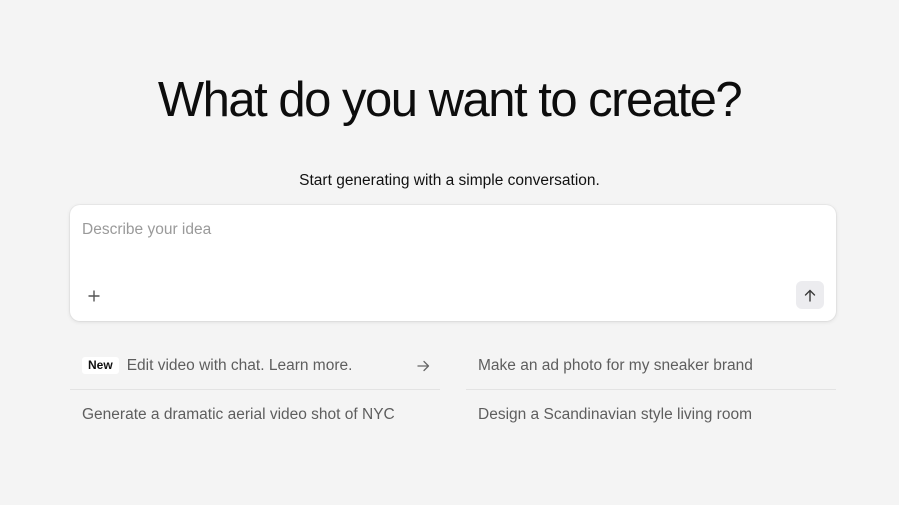 This screenshot has height=505, width=899. I want to click on page-title: What do you want to create?, so click(450, 100).